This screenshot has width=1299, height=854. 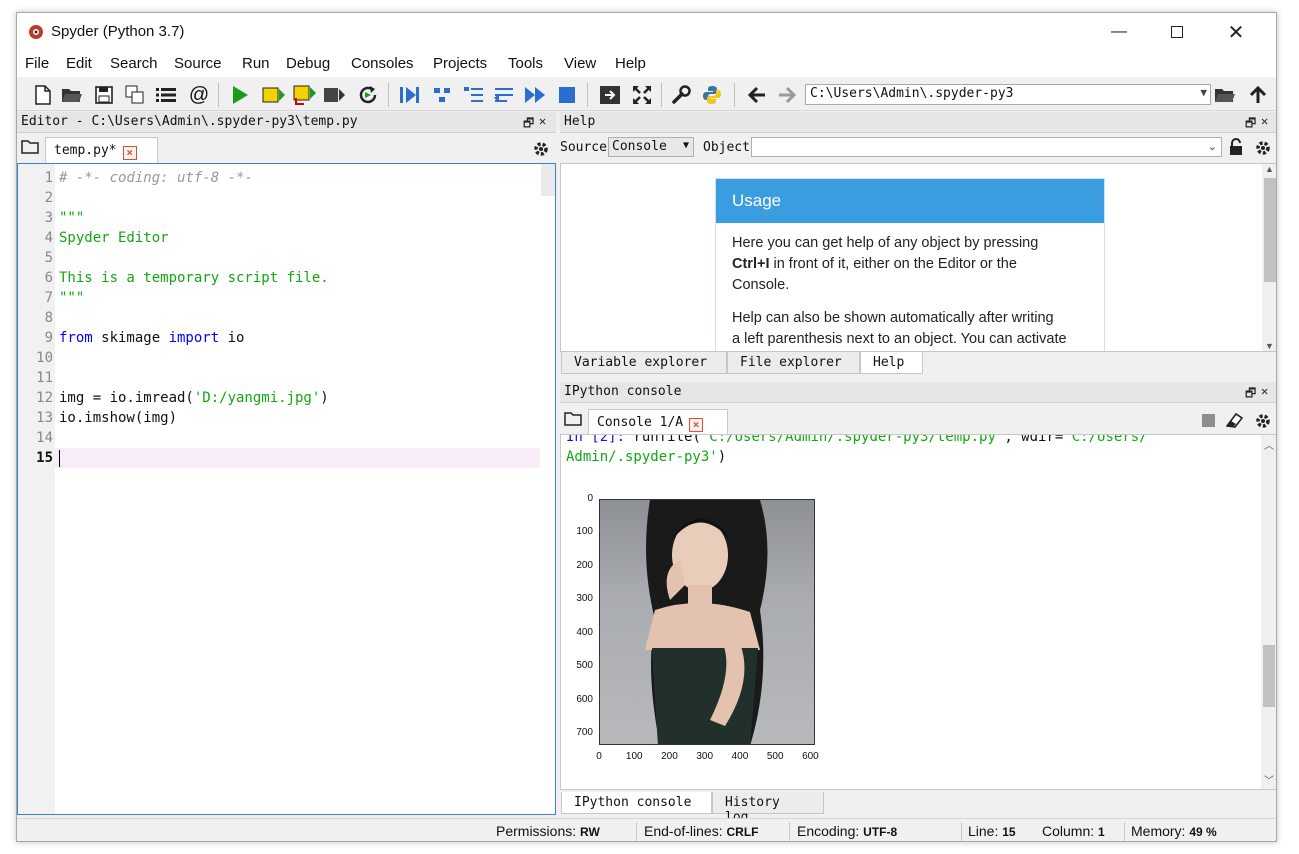 I want to click on back-button, so click(x=757, y=95).